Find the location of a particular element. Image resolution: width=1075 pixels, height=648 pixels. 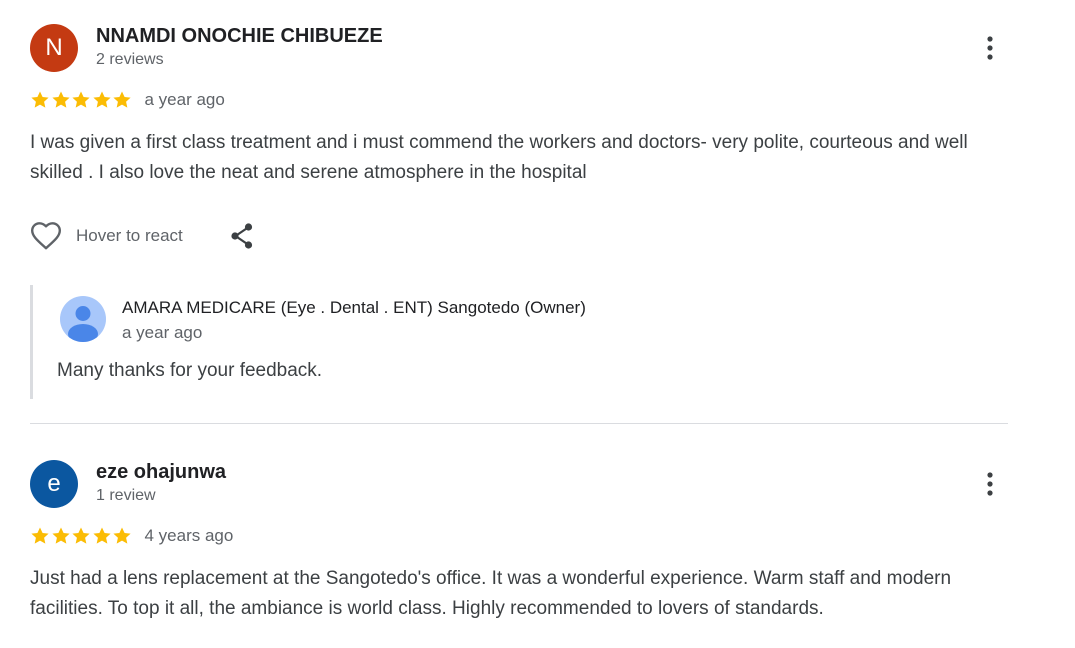

review-actions: Hover to react is located at coordinates (143, 236).